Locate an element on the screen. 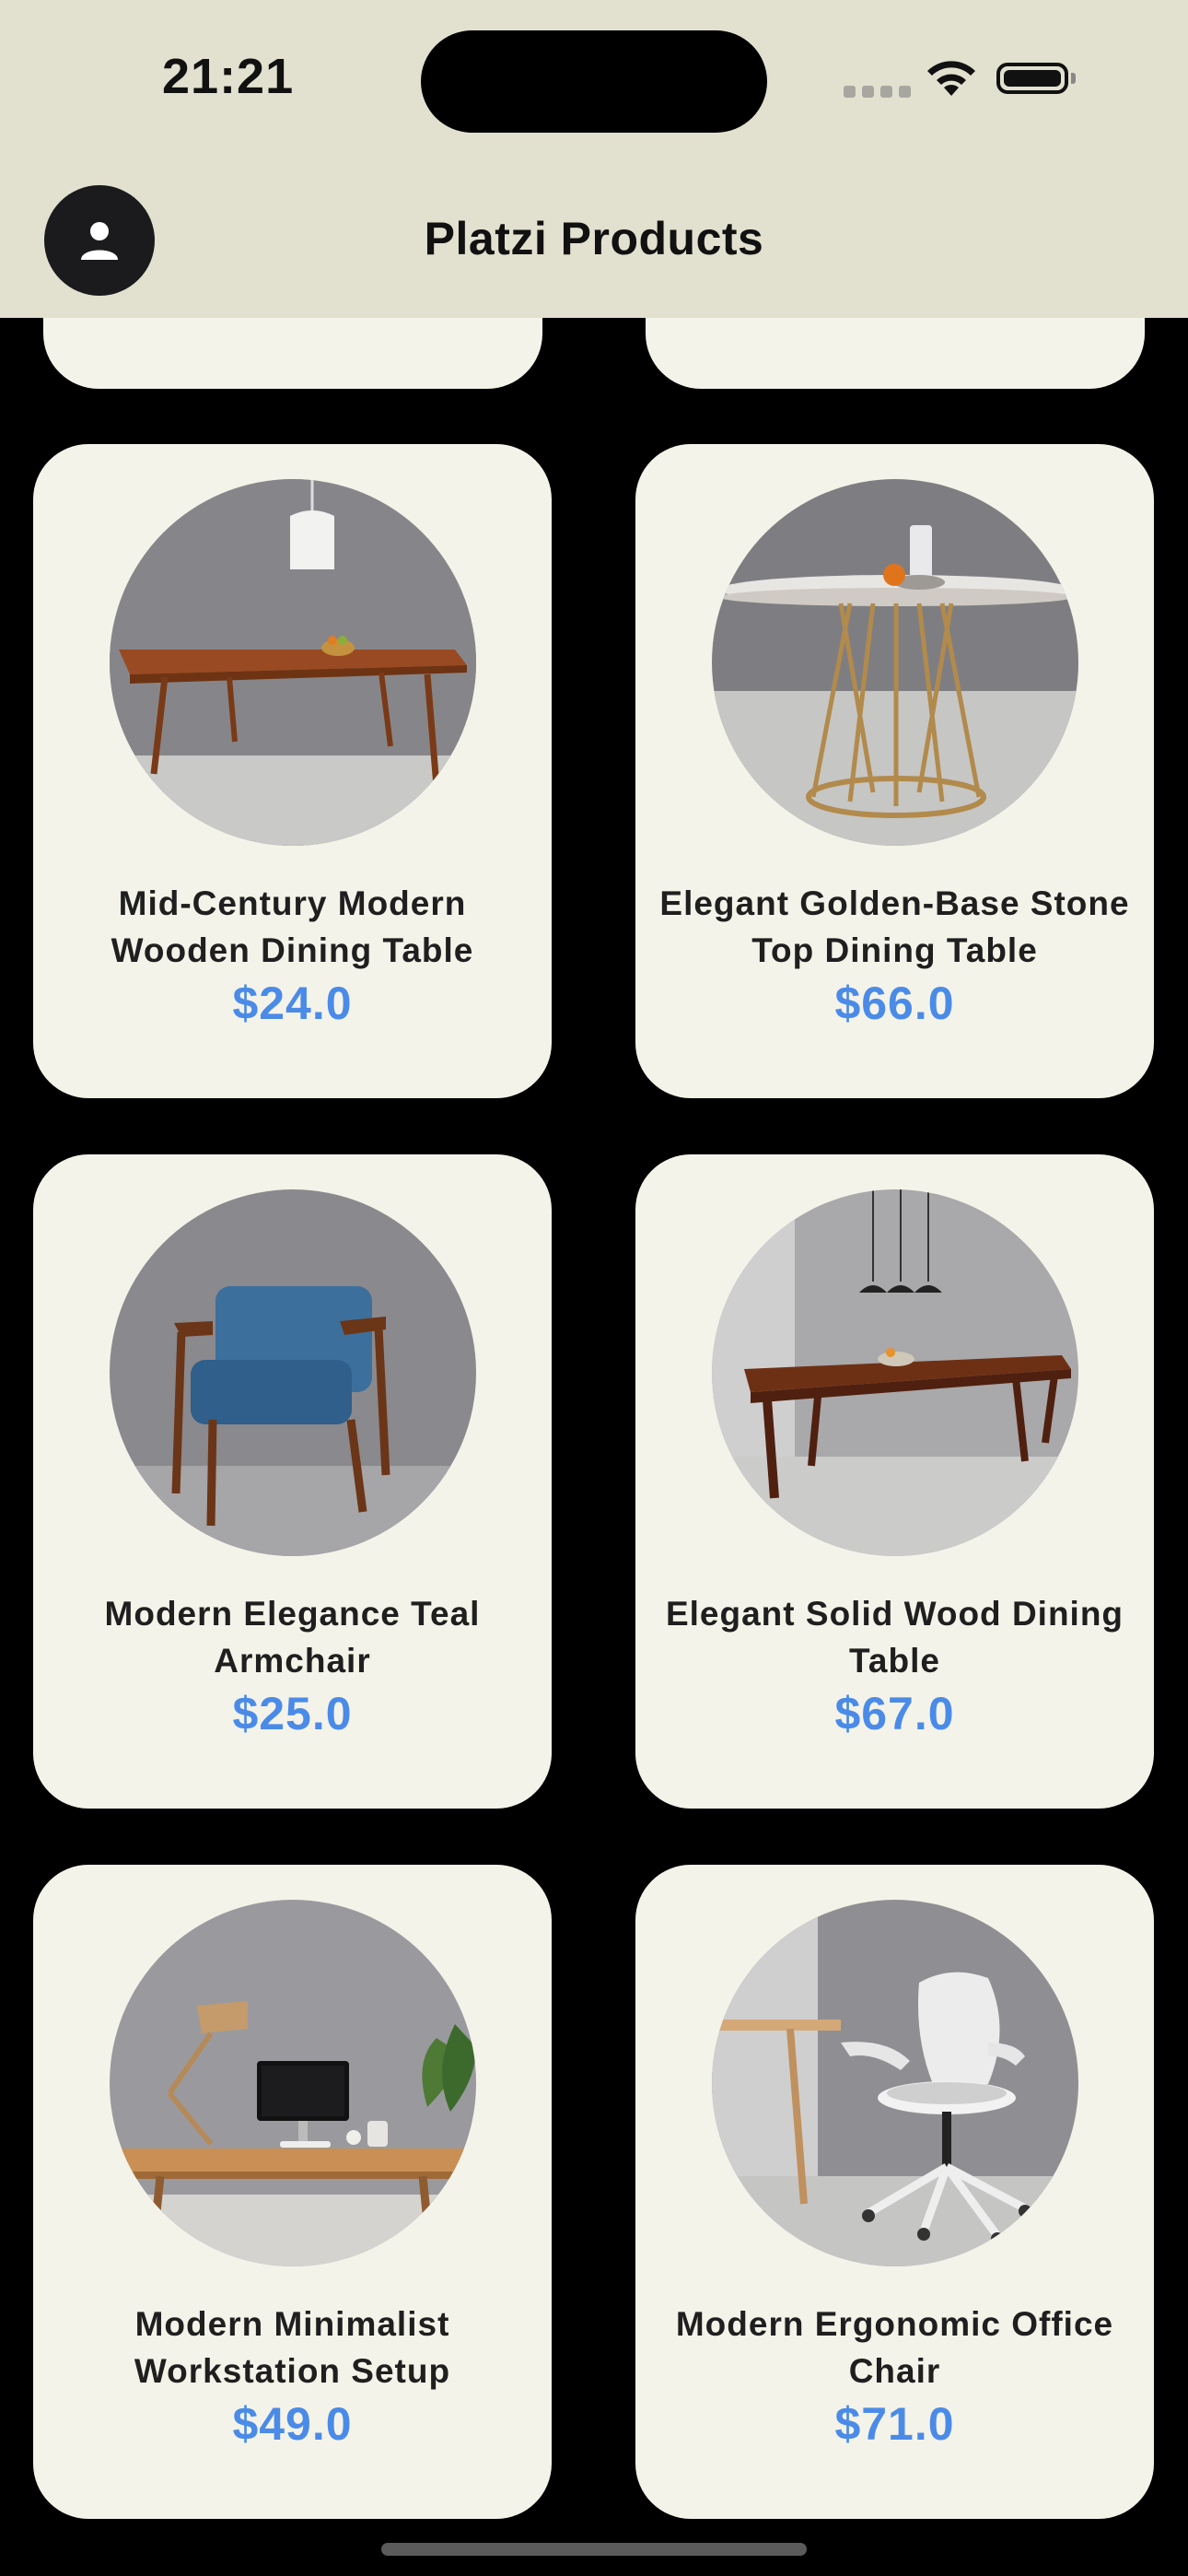 The width and height of the screenshot is (1188, 2576). top-app-bar: 21:21 Platzi Products is located at coordinates (594, 159).